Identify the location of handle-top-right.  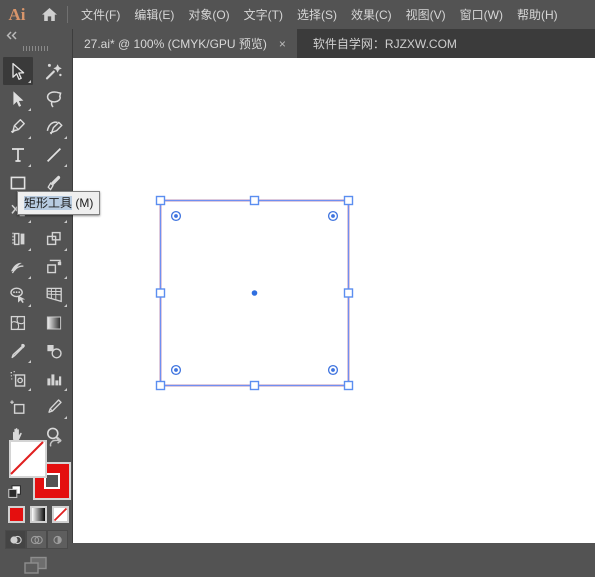
(348, 200).